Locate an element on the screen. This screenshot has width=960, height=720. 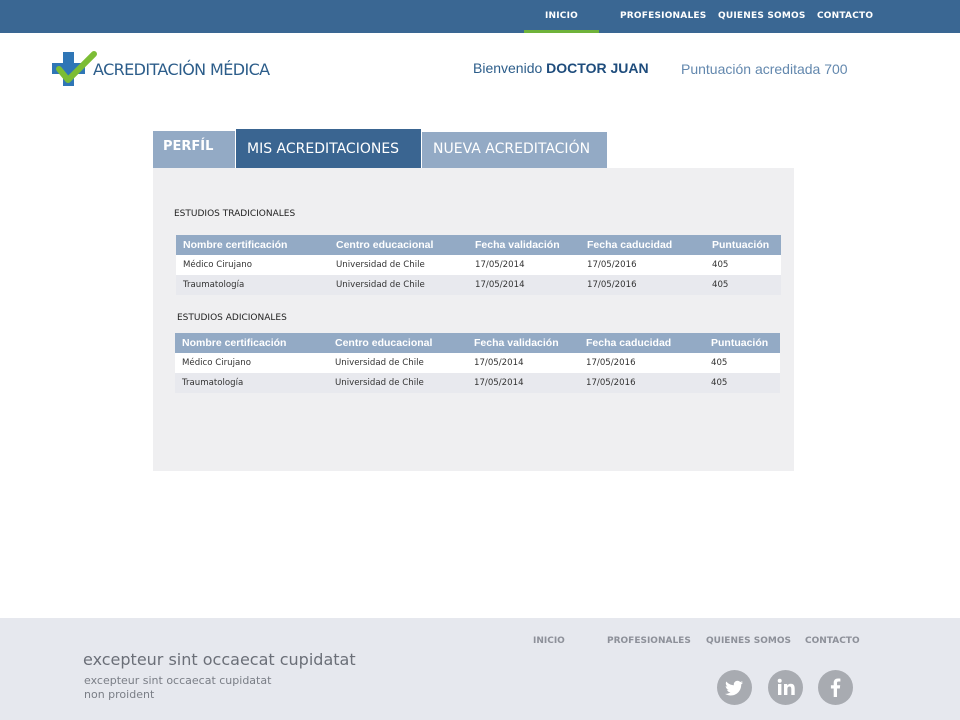
nav-quienes-somos: QUIENES SOMOS is located at coordinates (762, 16).